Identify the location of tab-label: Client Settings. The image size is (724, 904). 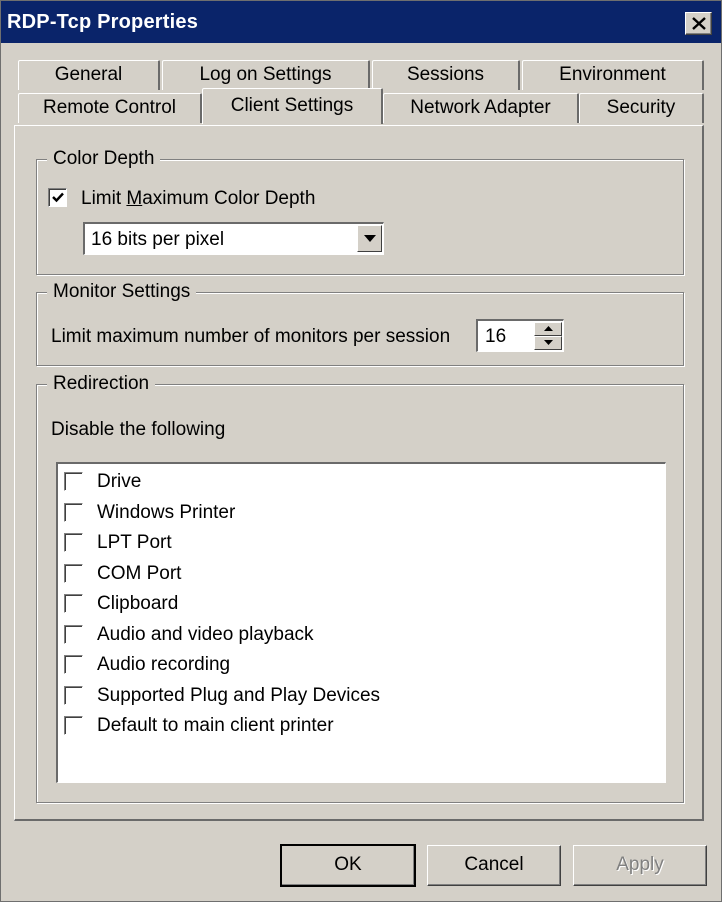
(292, 105).